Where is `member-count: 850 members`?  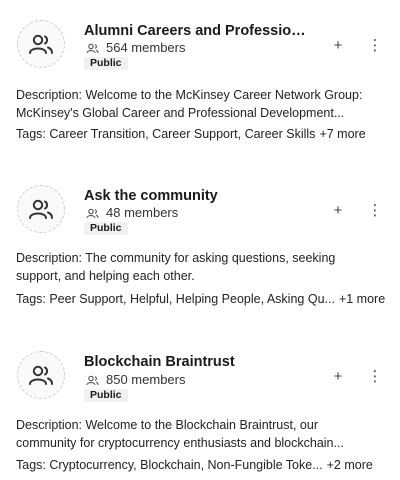
member-count: 850 members is located at coordinates (135, 380).